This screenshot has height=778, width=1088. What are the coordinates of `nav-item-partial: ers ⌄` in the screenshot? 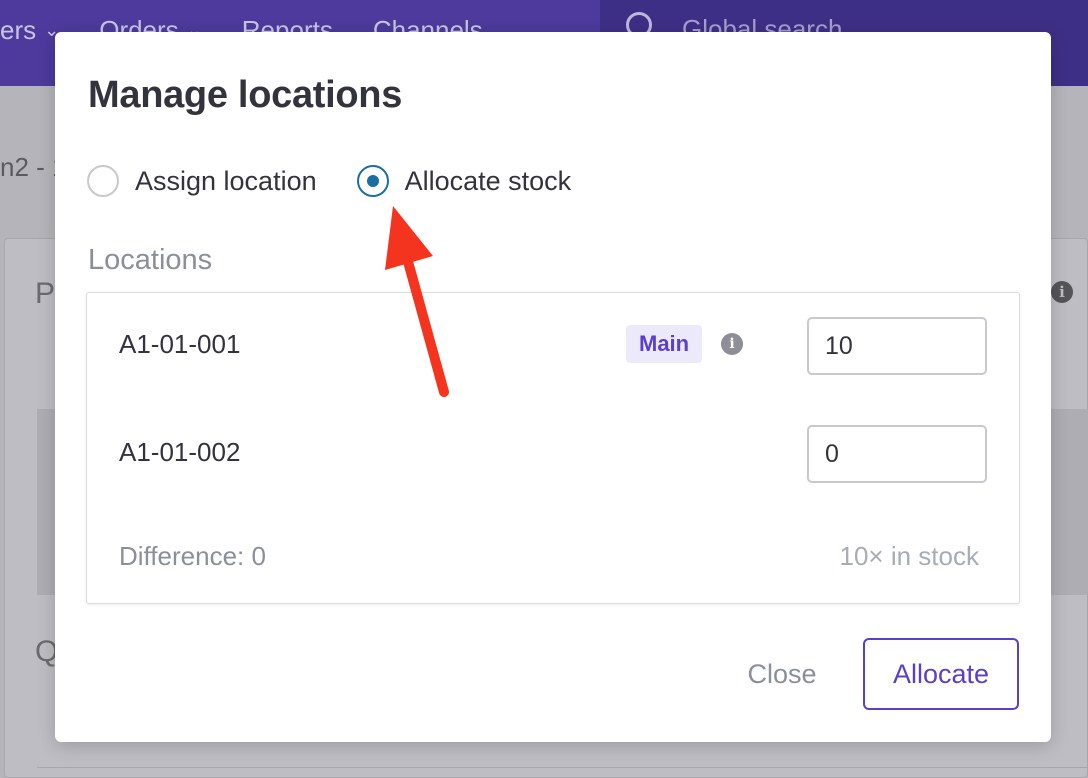 It's located at (29, 30).